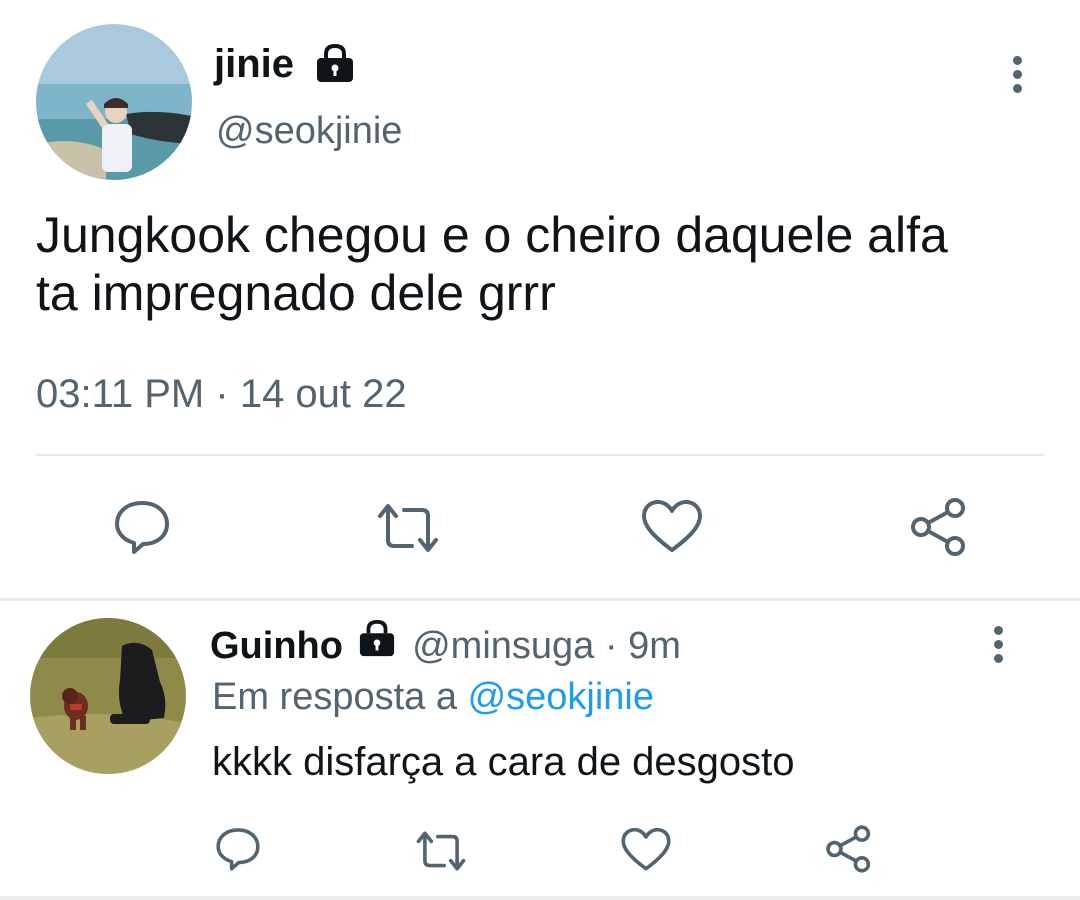  I want to click on section-divider, so click(540, 599).